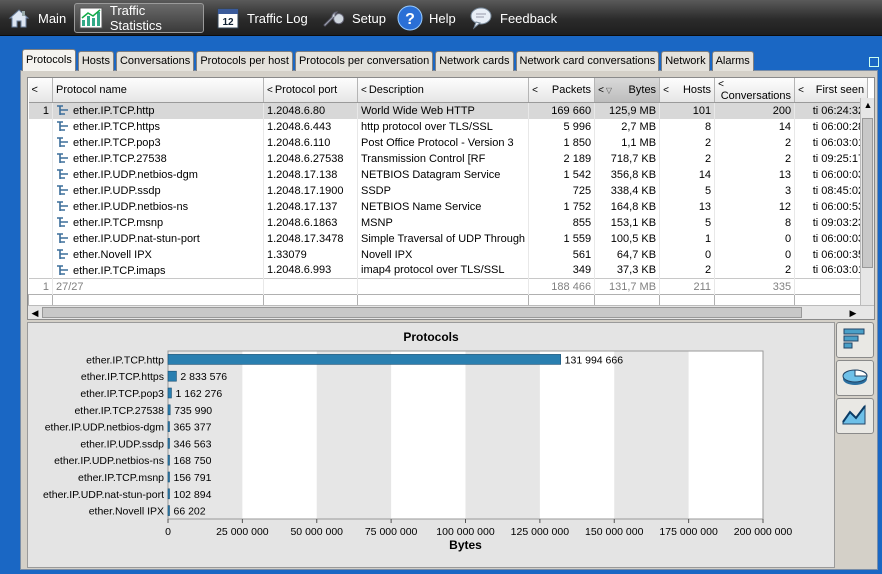 The width and height of the screenshot is (882, 574). I want to click on cell-text: ether.IP.TCP.https, so click(117, 127).